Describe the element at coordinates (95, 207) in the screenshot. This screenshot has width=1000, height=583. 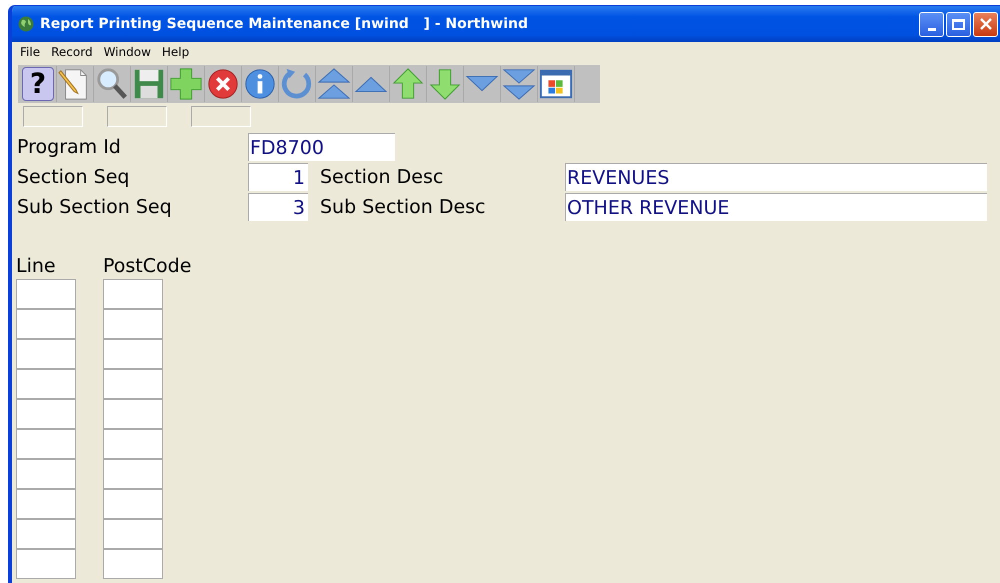
I see `field-label: Sub Section Seq` at that location.